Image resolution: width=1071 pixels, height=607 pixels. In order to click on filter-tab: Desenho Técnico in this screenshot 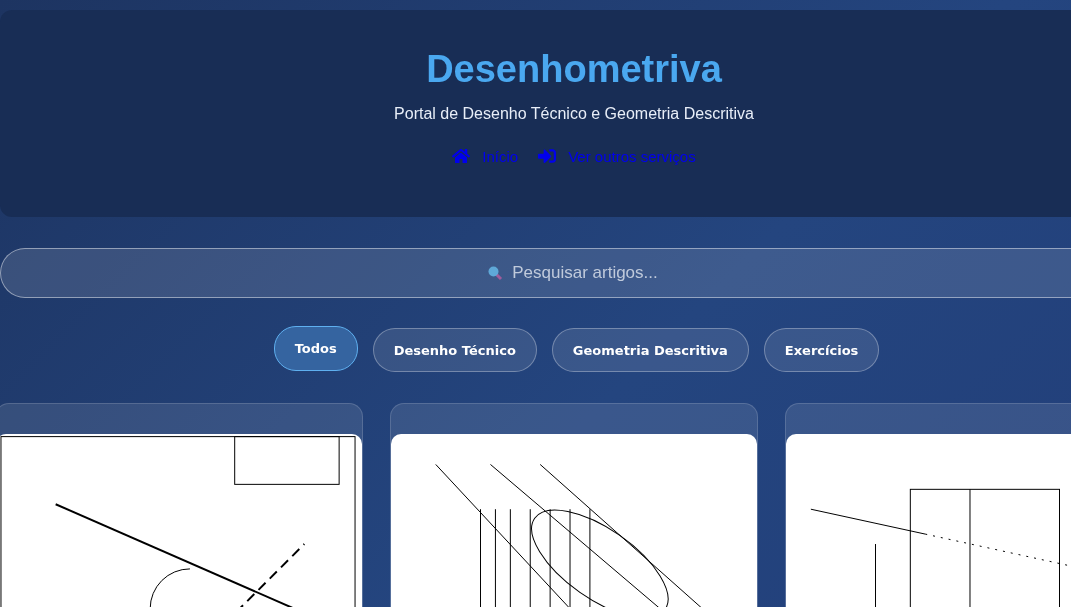, I will do `click(454, 350)`.